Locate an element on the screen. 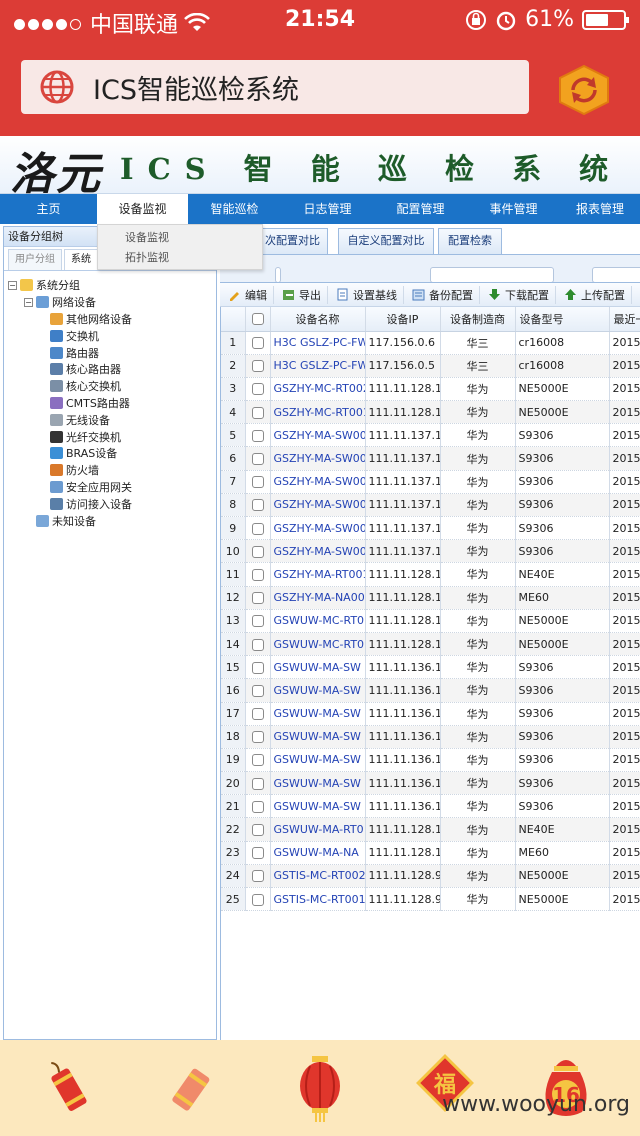 This screenshot has height=1136, width=640. tree-node: 未知设备 is located at coordinates (110, 520).